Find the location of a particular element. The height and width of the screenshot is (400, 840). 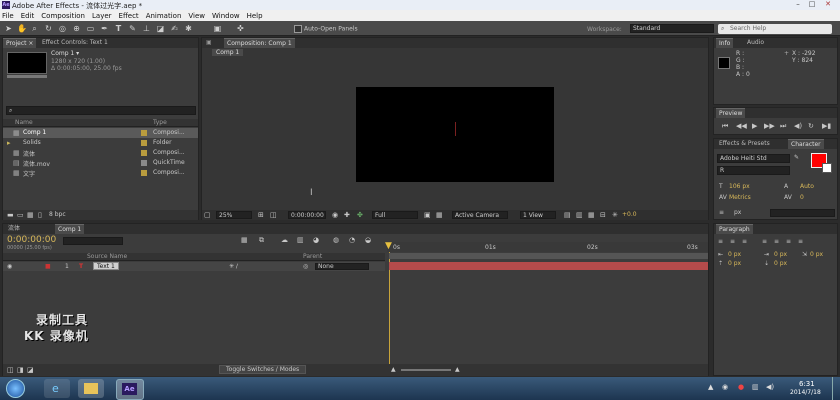

graph-editor-icon: ◔ is located at coordinates (352, 240).